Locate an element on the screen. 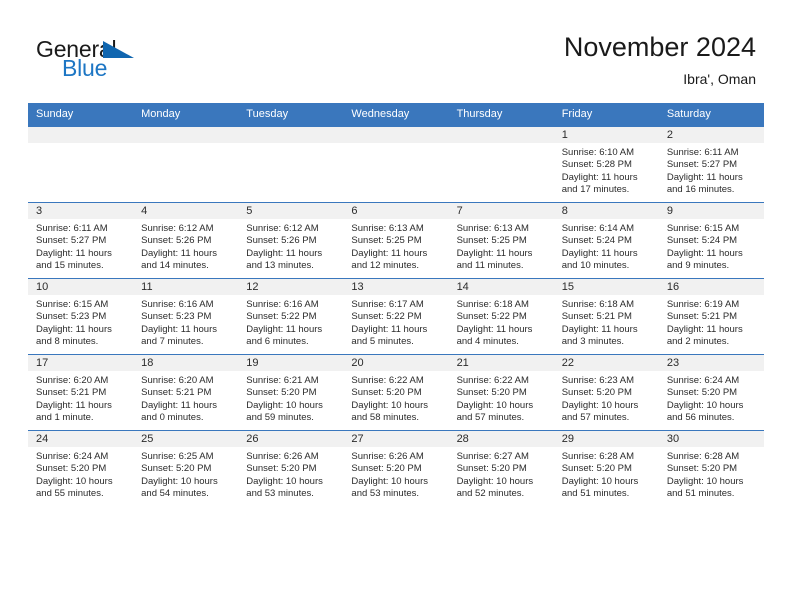  daylight-text: Daylight: 11 hours and 12 minutes. is located at coordinates (389, 259).